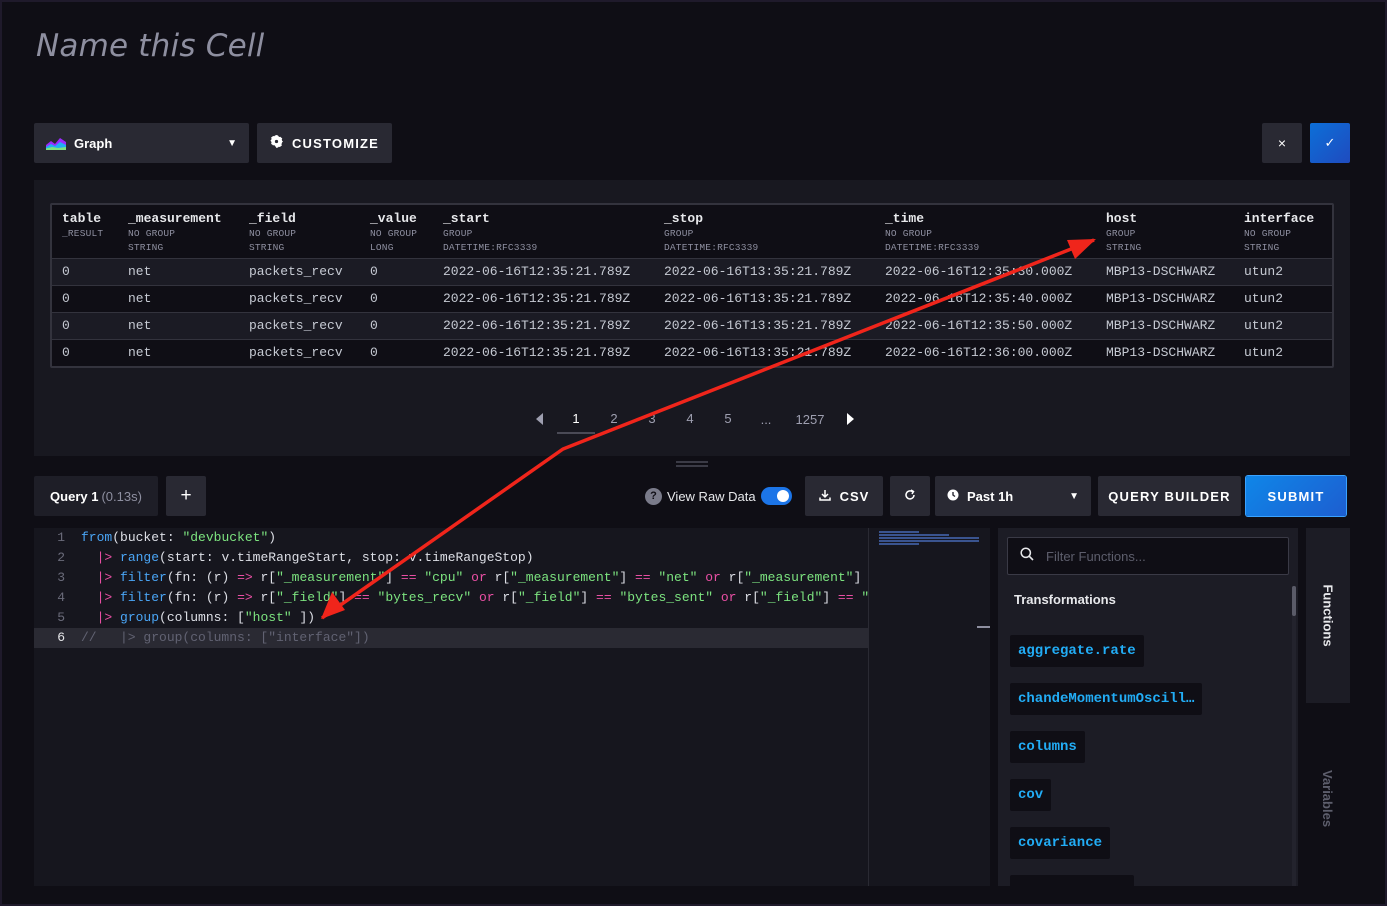 The image size is (1387, 906). What do you see at coordinates (979, 298) in the screenshot?
I see `table-cell: 2022-06-16T12:35:40.000Z` at bounding box center [979, 298].